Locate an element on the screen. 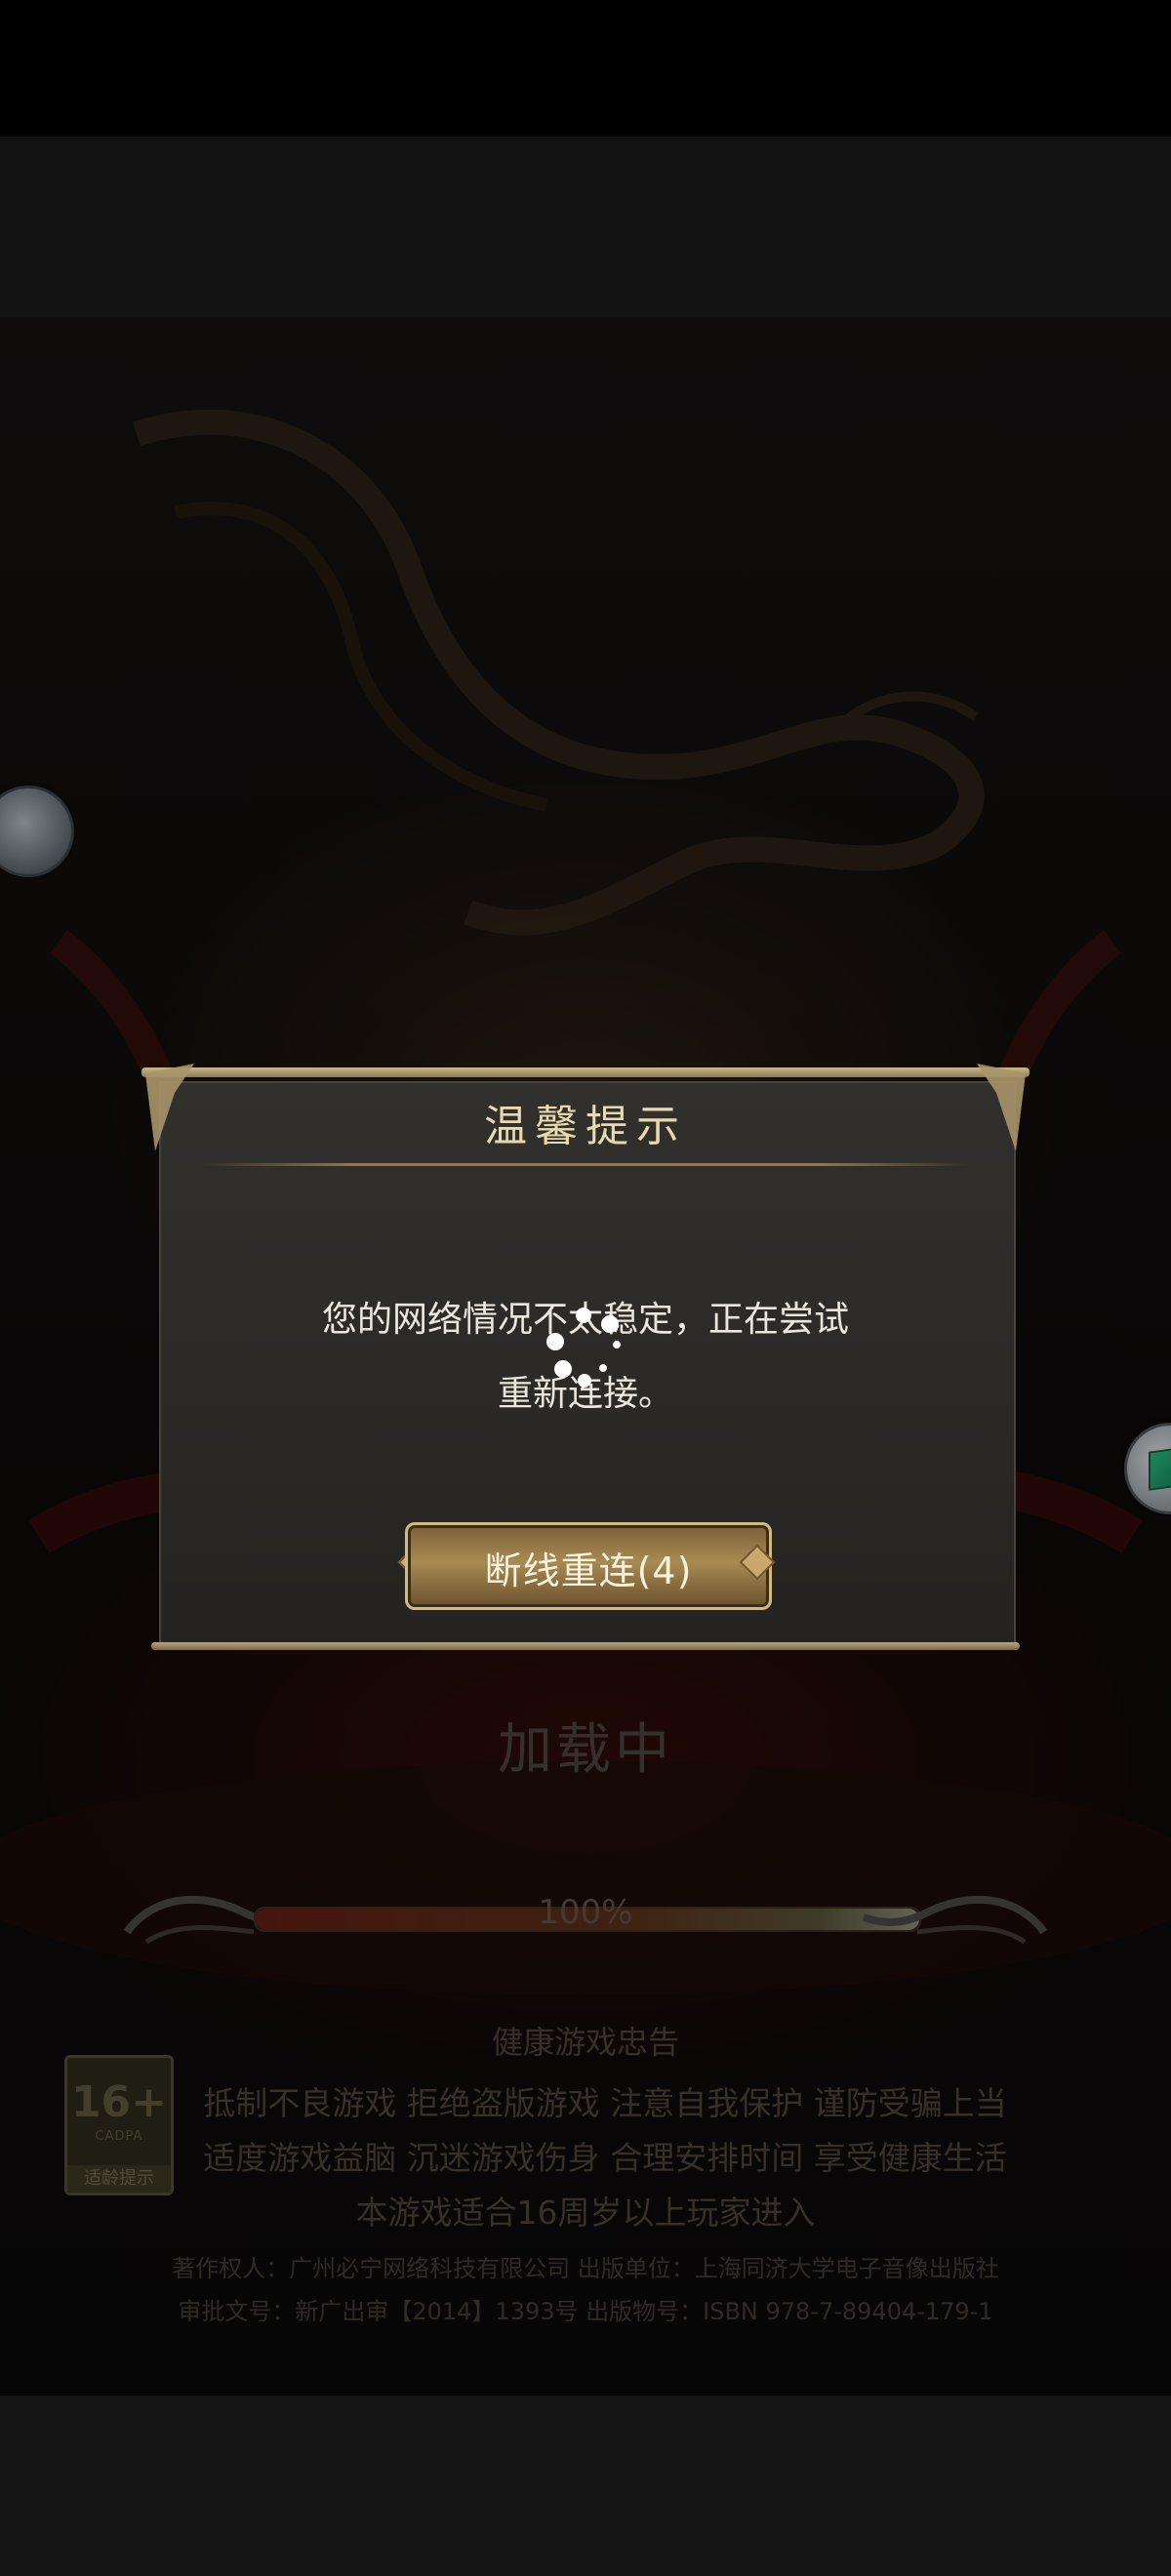 The image size is (1171, 2576). reconnect-button: 断线重连(4) is located at coordinates (588, 1566).